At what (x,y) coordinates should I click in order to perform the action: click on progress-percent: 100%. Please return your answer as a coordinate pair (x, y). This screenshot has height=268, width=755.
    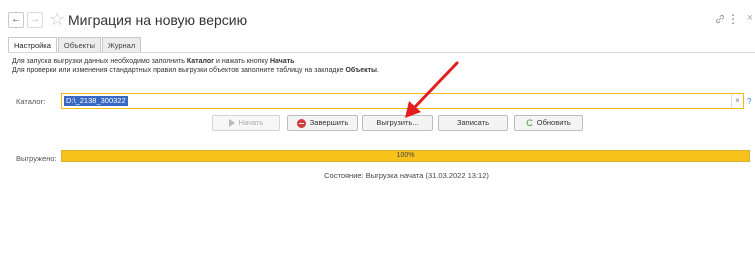
    Looking at the image, I should click on (405, 155).